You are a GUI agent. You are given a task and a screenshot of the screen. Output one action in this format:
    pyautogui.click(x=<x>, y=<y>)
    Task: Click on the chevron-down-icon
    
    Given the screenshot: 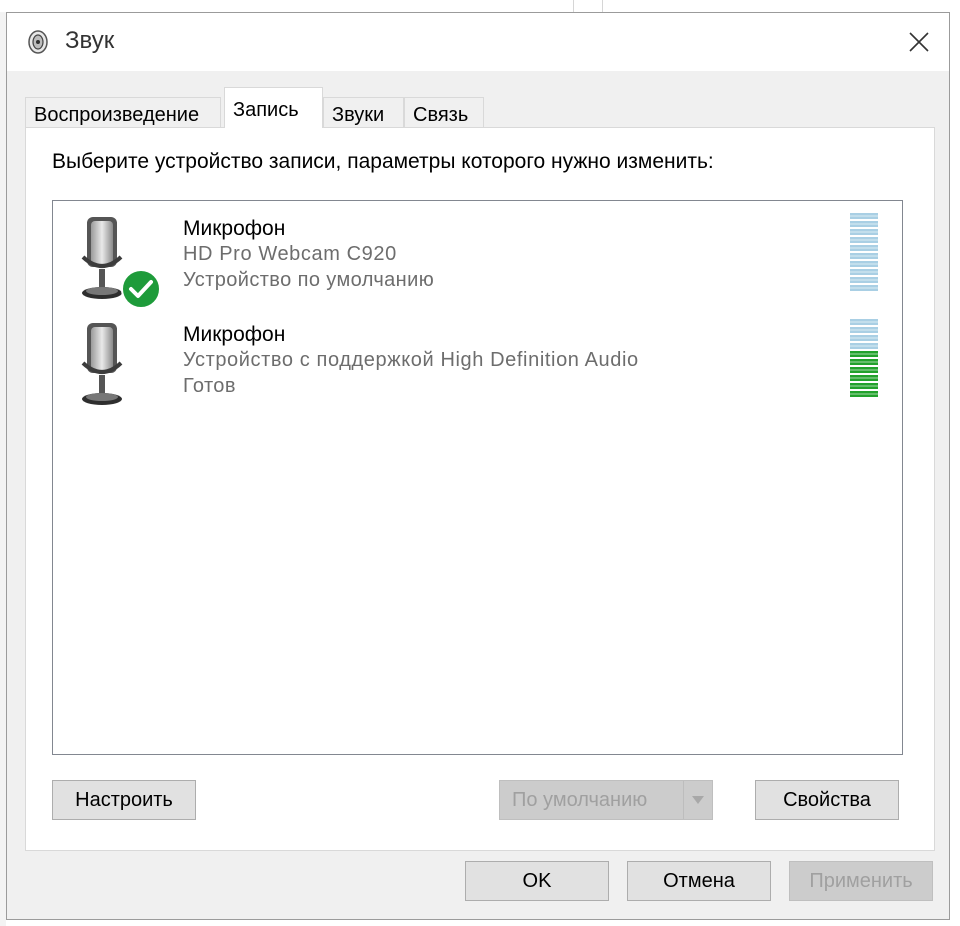 What is the action you would take?
    pyautogui.click(x=698, y=800)
    